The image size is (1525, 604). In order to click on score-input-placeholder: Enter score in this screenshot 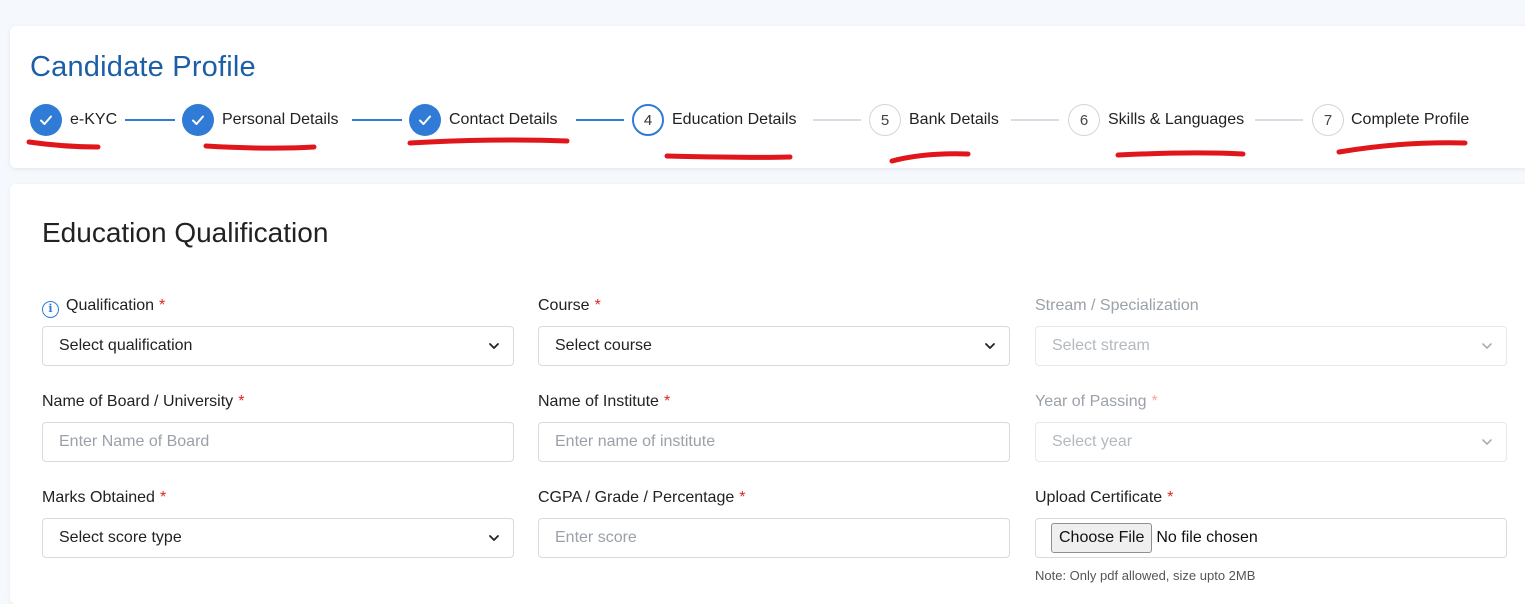, I will do `click(596, 537)`.